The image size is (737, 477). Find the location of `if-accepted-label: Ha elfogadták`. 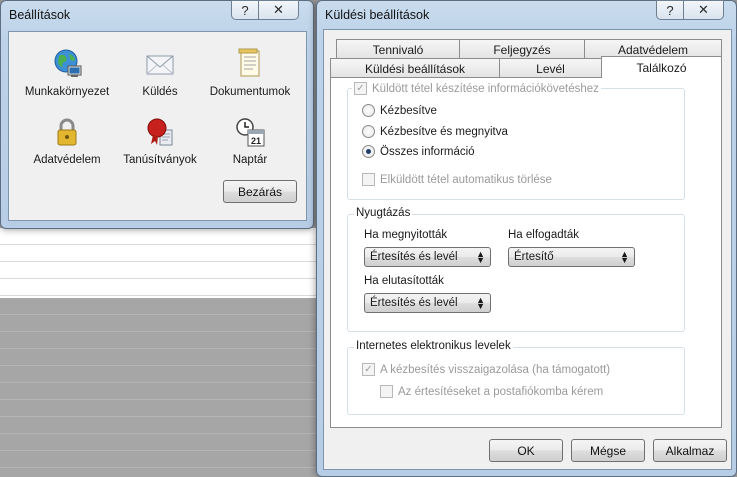

if-accepted-label: Ha elfogadták is located at coordinates (543, 235).